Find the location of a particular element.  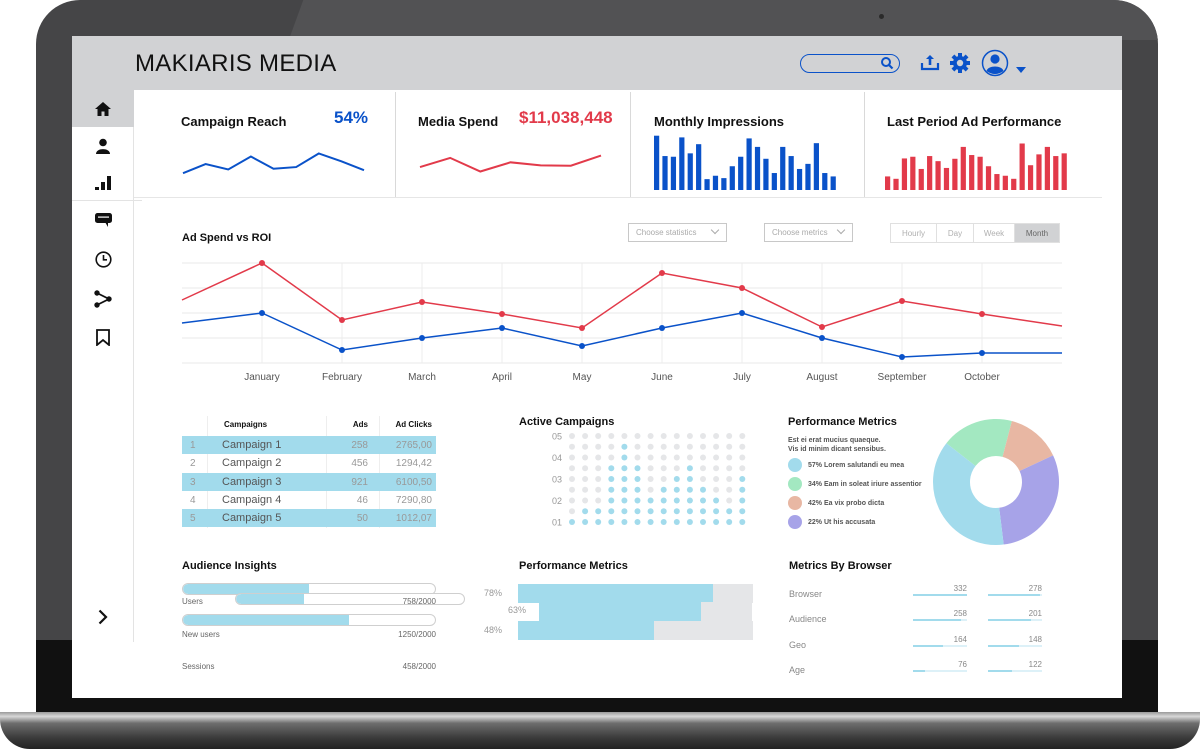

active-campaigns-dot-matrix: 05 04 03 02 01 is located at coordinates (649, 480).